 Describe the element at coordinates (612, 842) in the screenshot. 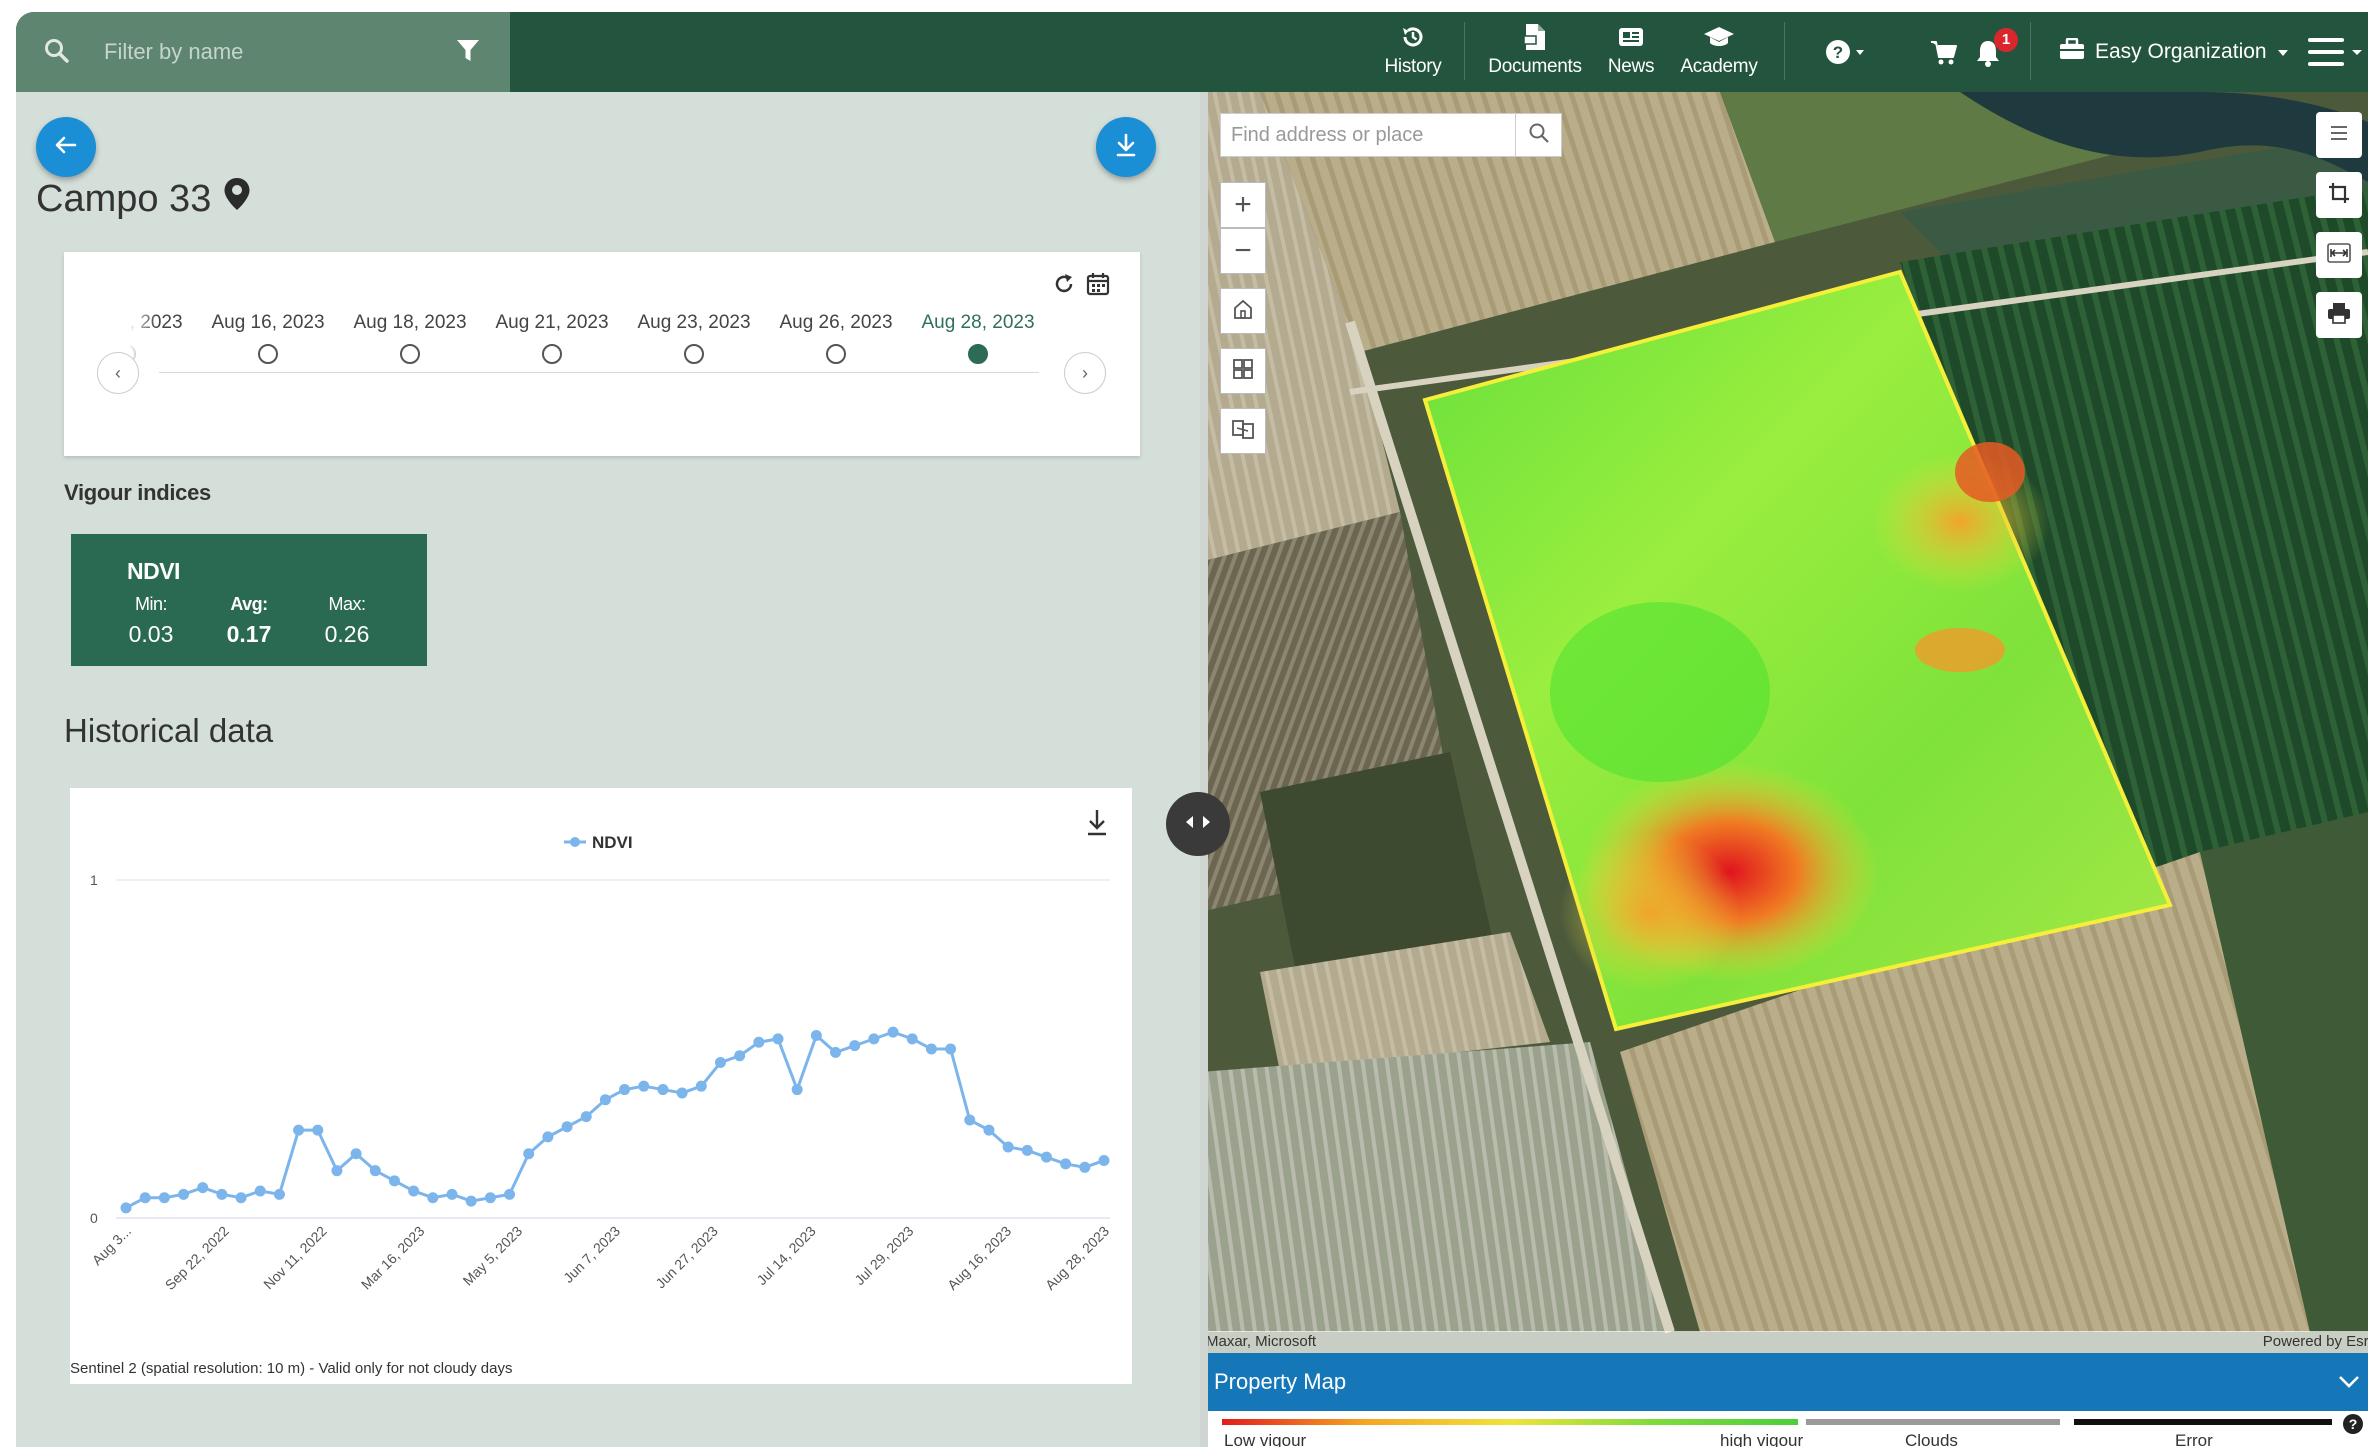

I see `legend-label: NDVI` at that location.